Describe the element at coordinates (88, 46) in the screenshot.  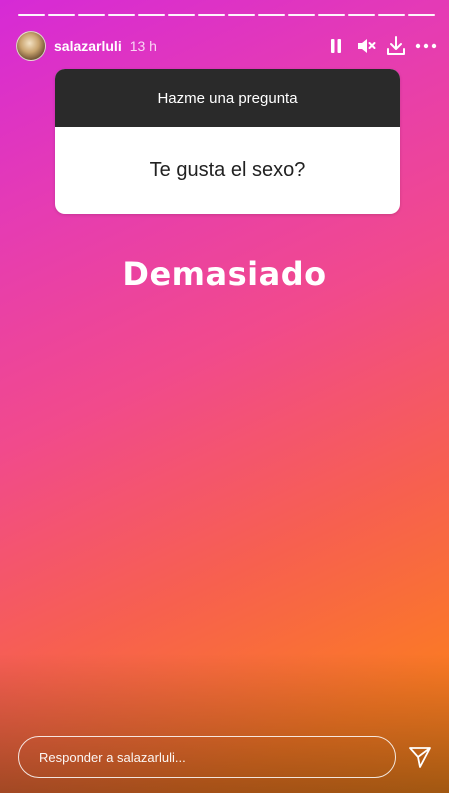
I see `username: salazarluli` at that location.